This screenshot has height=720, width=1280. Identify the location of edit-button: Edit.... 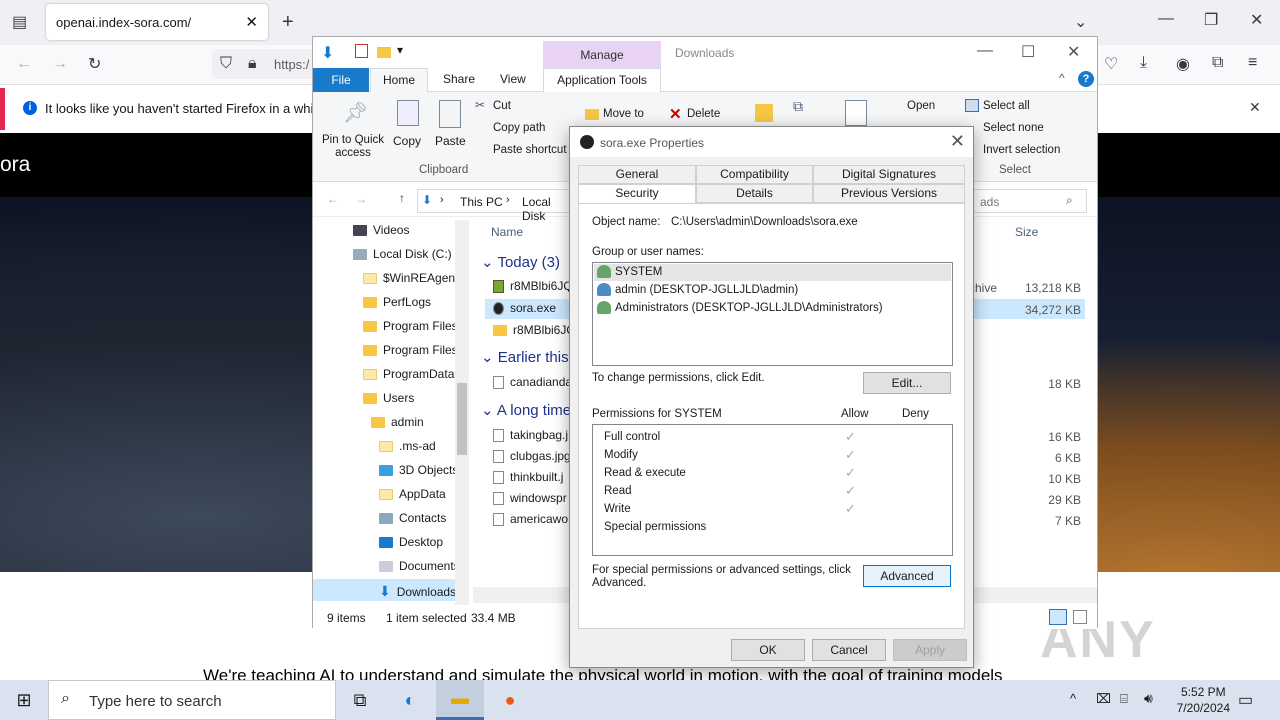
(907, 383).